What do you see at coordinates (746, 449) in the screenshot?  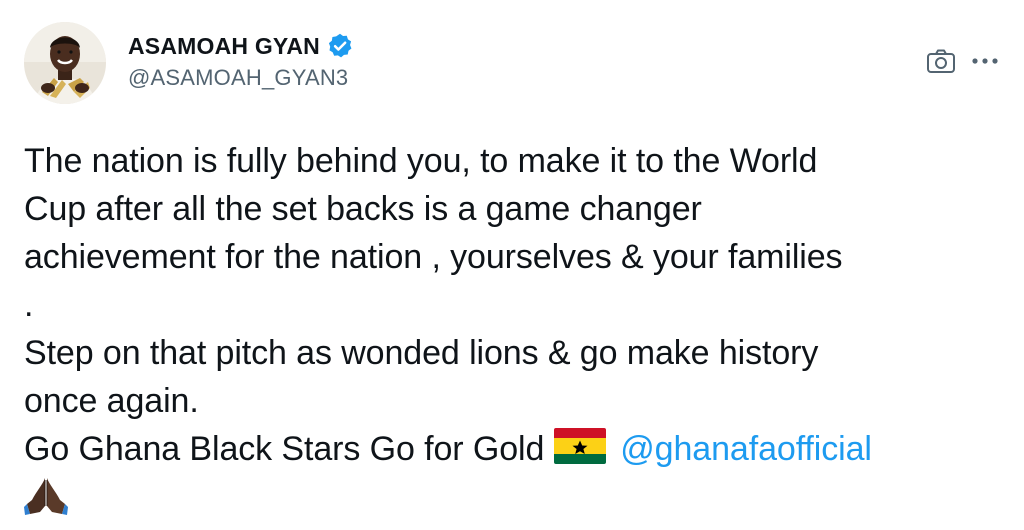 I see `mention-link: @ghanafaofficial` at bounding box center [746, 449].